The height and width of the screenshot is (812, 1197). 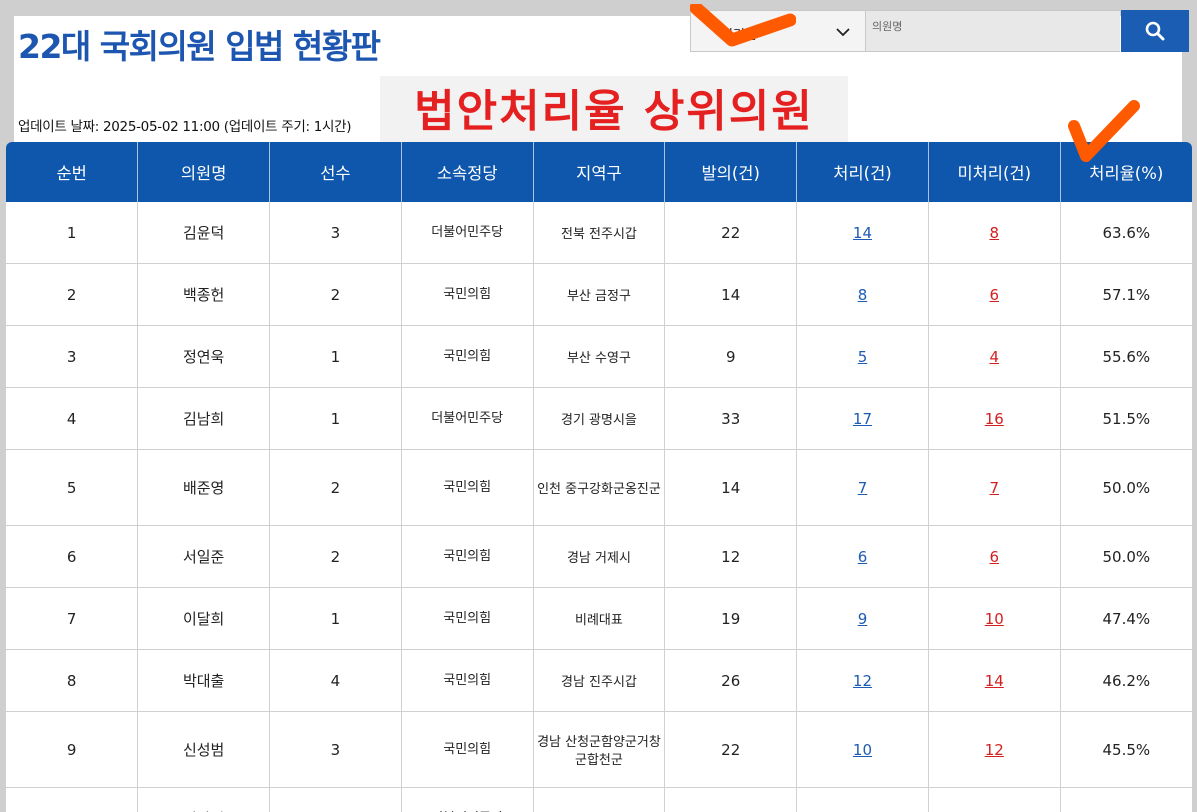 I want to click on proposed-cell: 26, so click(x=731, y=680).